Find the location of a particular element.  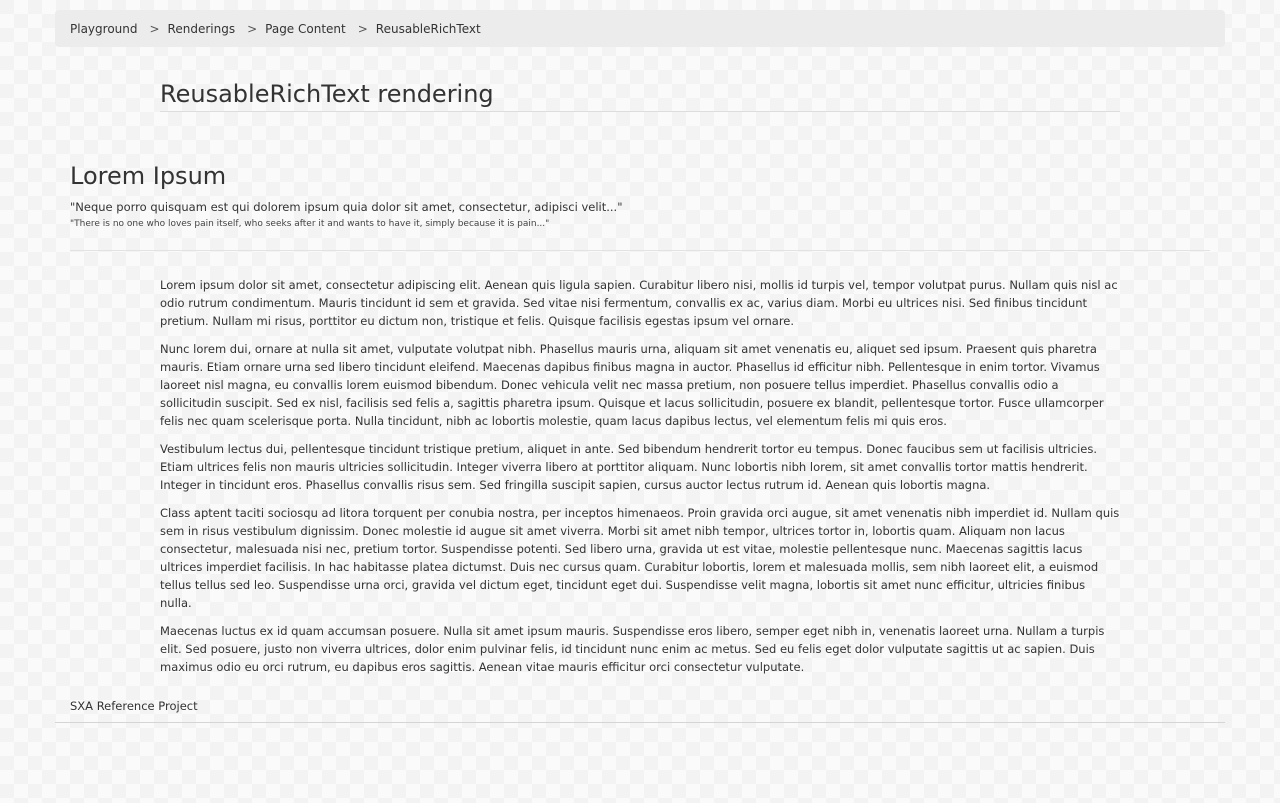

footer-text: SXA Reference Project is located at coordinates (134, 706).